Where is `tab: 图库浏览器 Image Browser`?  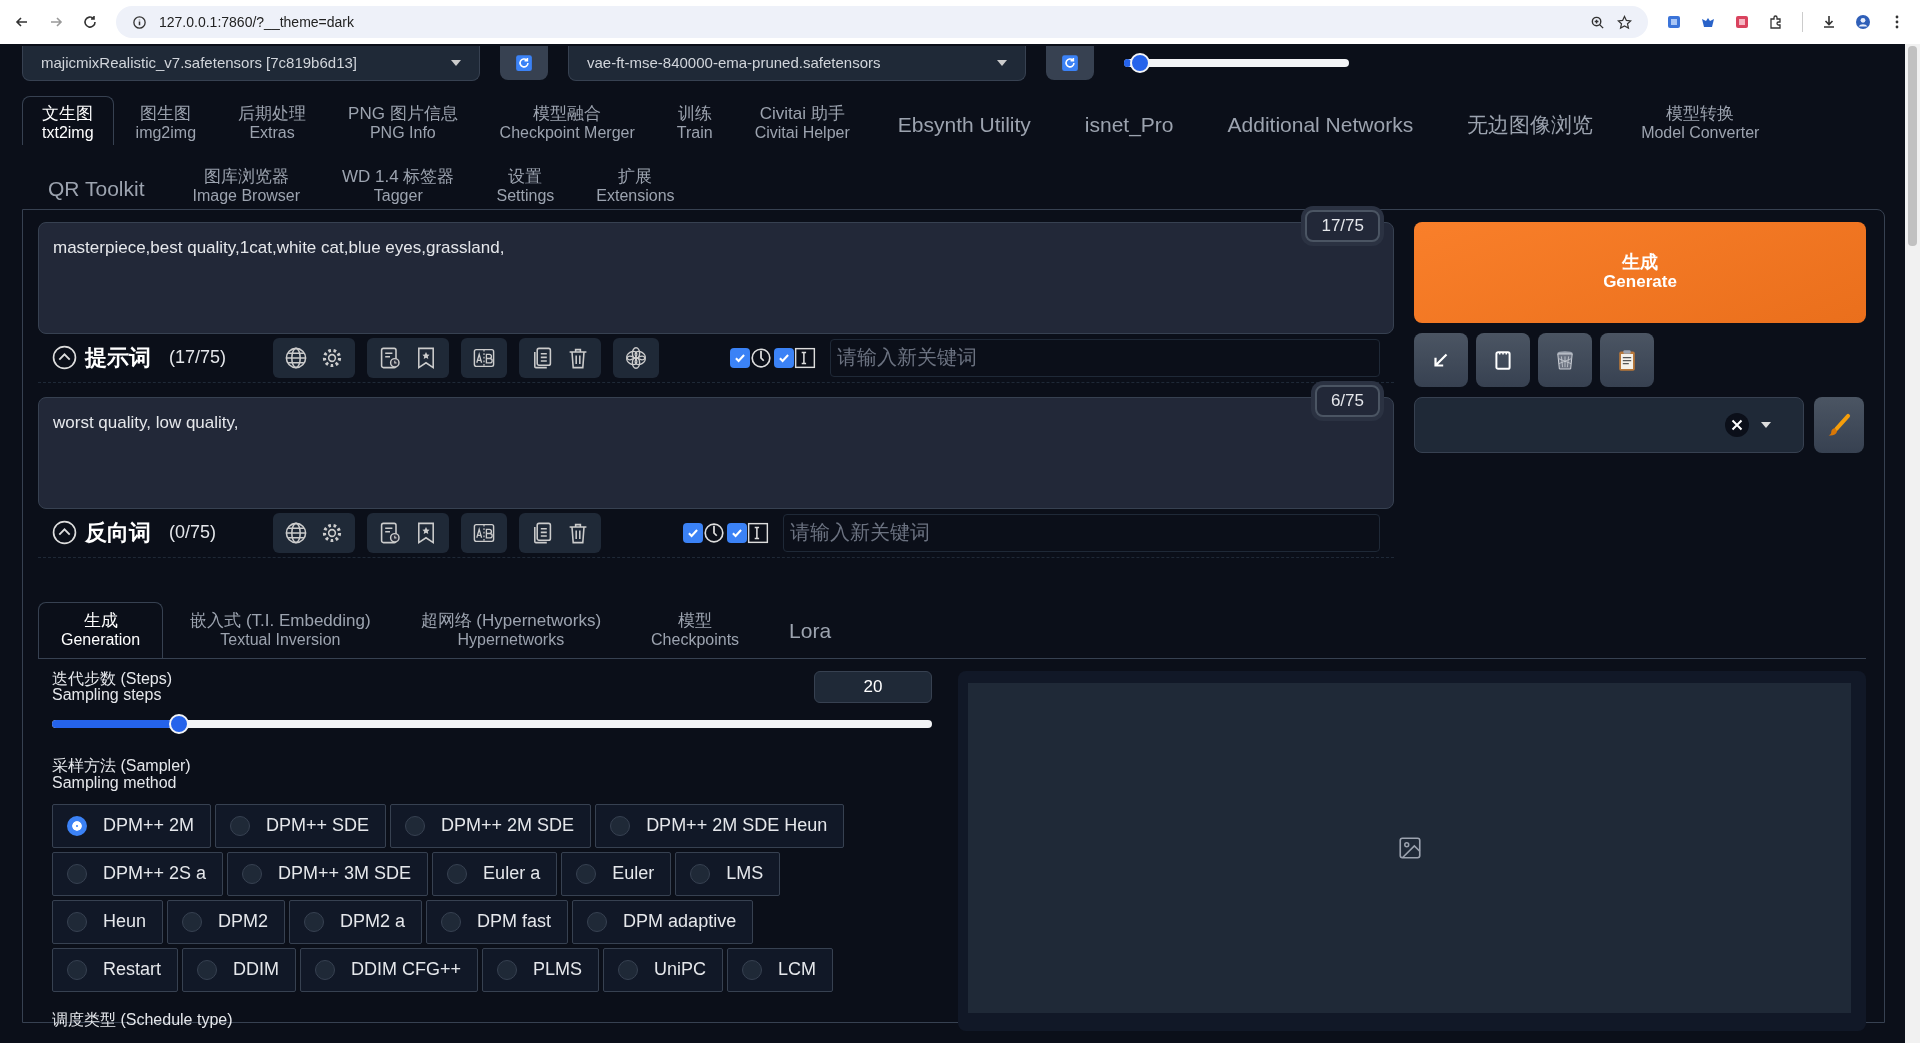 tab: 图库浏览器 Image Browser is located at coordinates (246, 184).